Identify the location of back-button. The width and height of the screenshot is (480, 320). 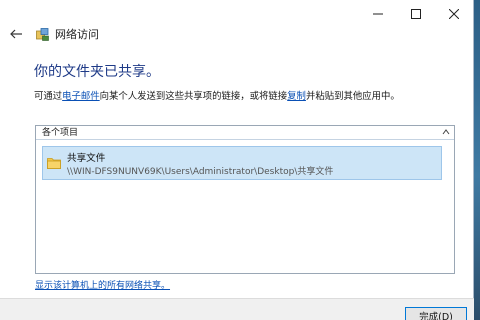
(16, 34).